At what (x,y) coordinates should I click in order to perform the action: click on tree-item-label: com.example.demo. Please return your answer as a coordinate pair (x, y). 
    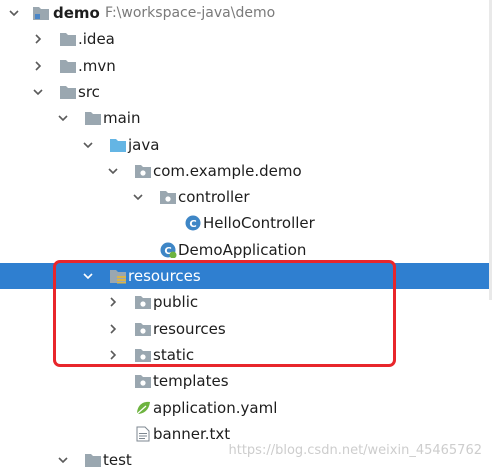
    Looking at the image, I should click on (227, 170).